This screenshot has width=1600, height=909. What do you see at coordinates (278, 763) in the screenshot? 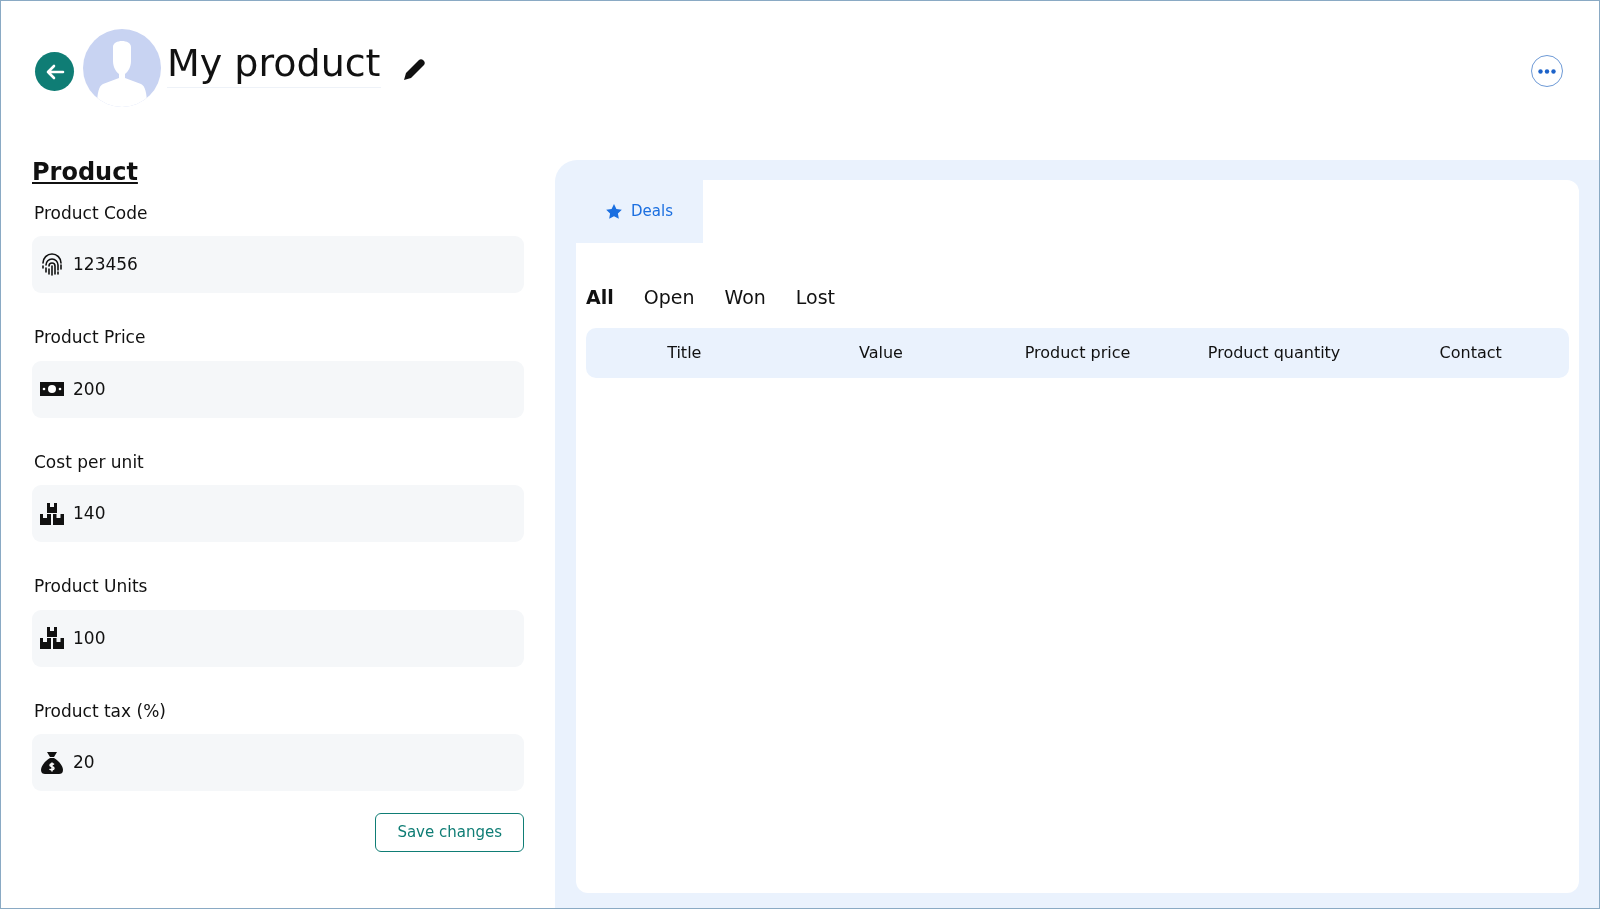
I see `input-field: 20` at bounding box center [278, 763].